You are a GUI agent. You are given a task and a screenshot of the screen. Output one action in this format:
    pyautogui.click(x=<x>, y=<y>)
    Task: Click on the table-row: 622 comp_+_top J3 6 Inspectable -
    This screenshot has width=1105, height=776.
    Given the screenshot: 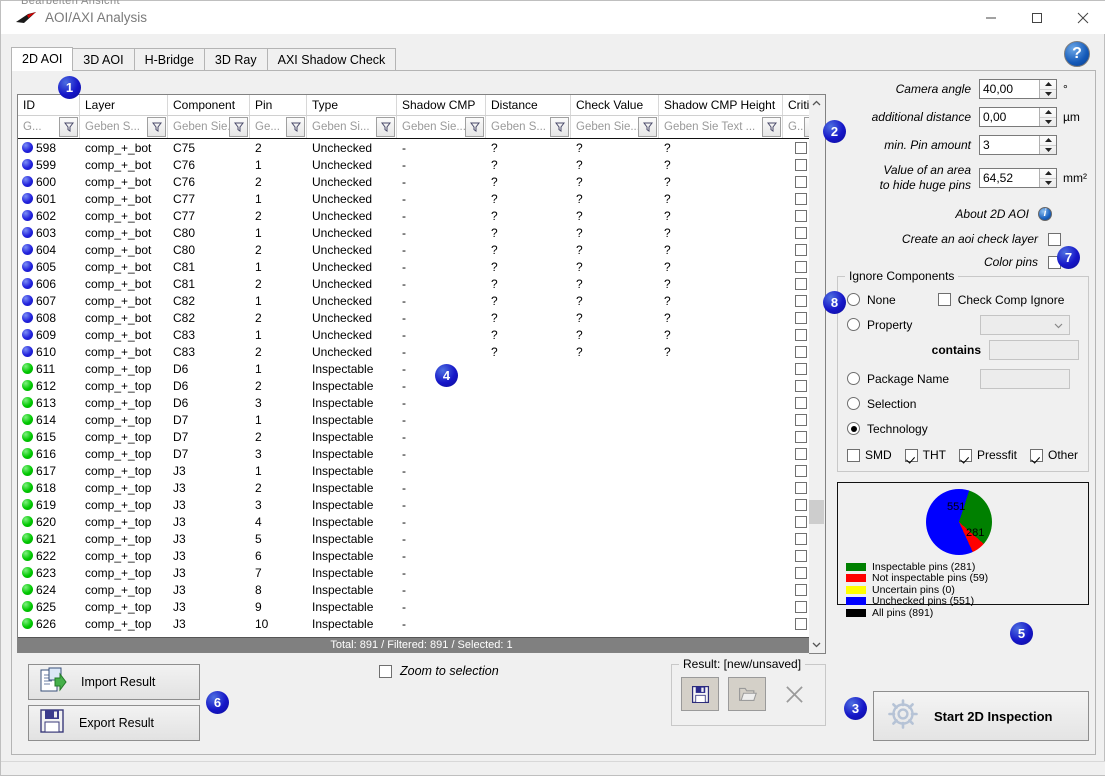 What is the action you would take?
    pyautogui.click(x=421, y=555)
    